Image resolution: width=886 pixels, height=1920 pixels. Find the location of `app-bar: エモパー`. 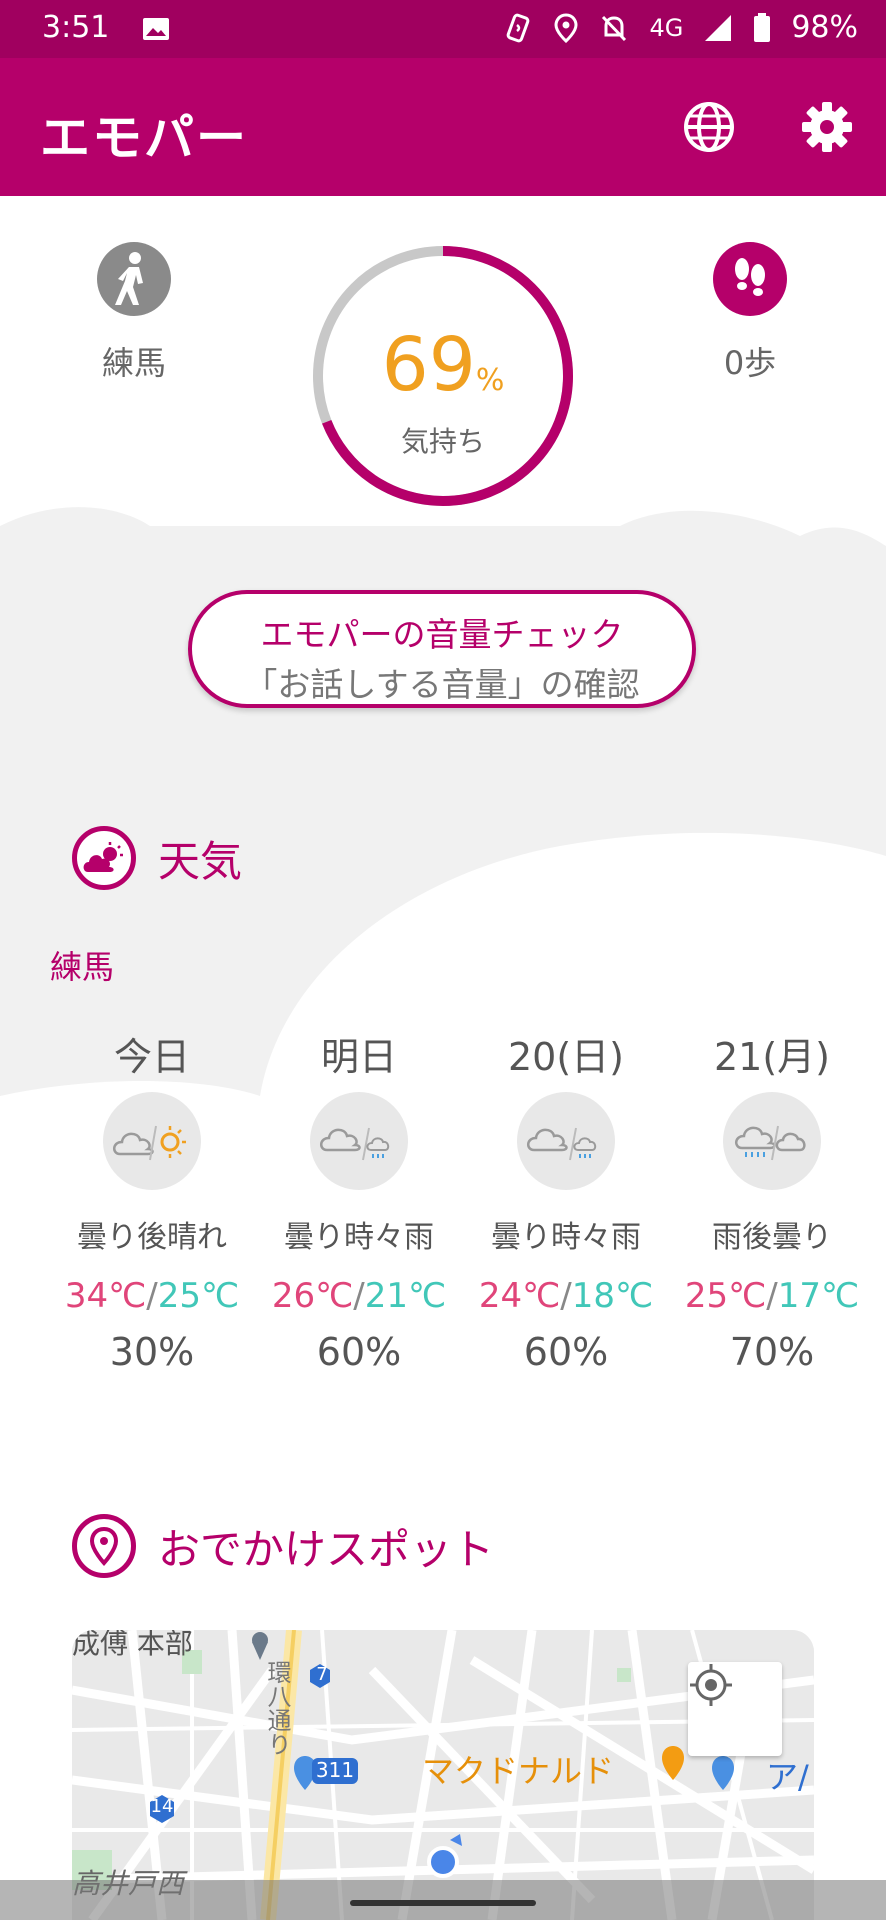

app-bar: エモパー is located at coordinates (443, 127).